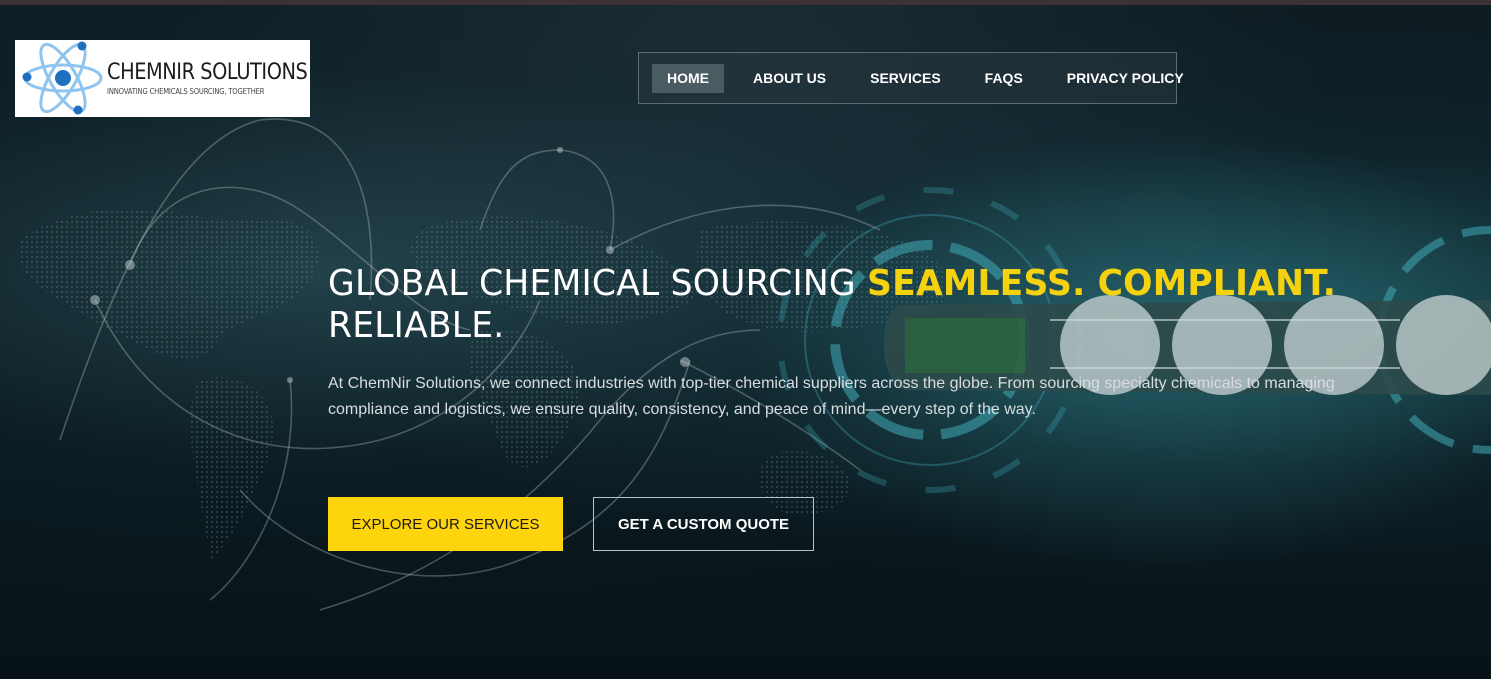  Describe the element at coordinates (703, 524) in the screenshot. I see `custom-quote-button: GET A CUSTOM QUOTE` at that location.